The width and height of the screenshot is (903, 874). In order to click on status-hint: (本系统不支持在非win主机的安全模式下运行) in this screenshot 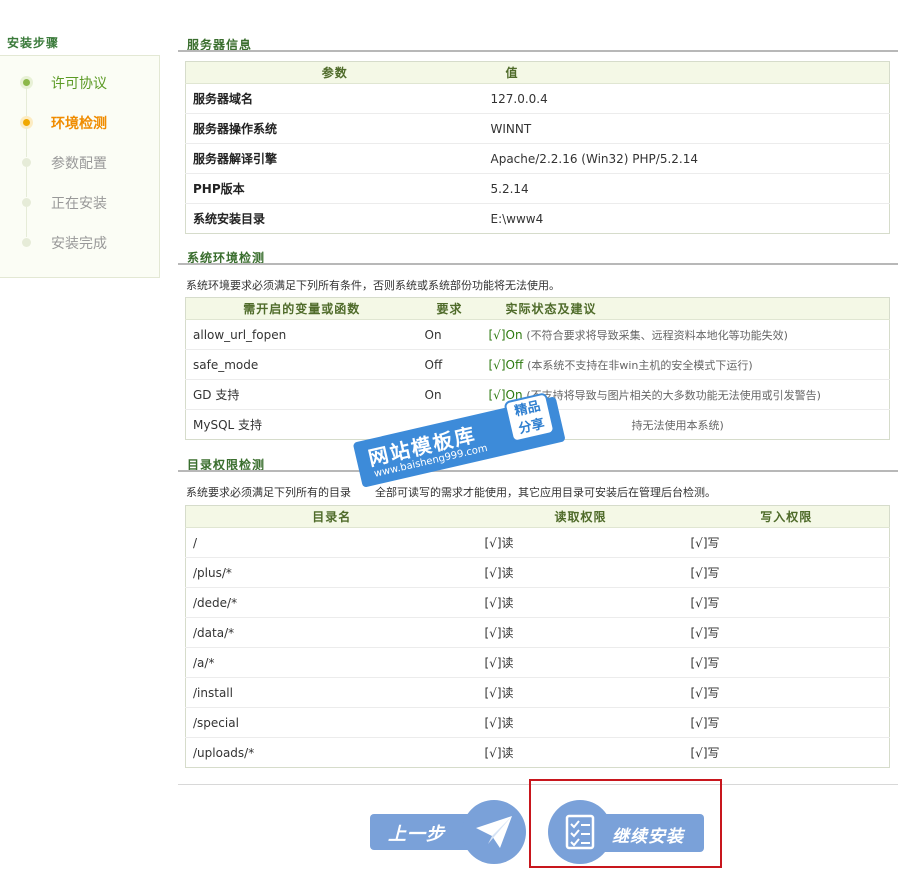, I will do `click(640, 365)`.